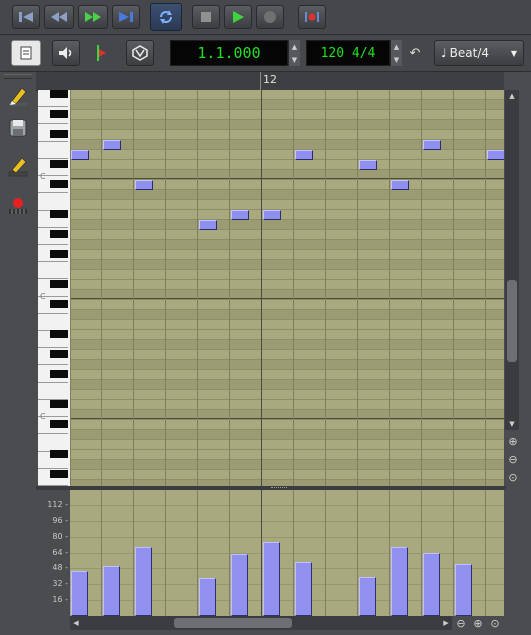 The width and height of the screenshot is (531, 635). Describe the element at coordinates (495, 623) in the screenshot. I see `hzoom-fit-button: ⊙` at that location.